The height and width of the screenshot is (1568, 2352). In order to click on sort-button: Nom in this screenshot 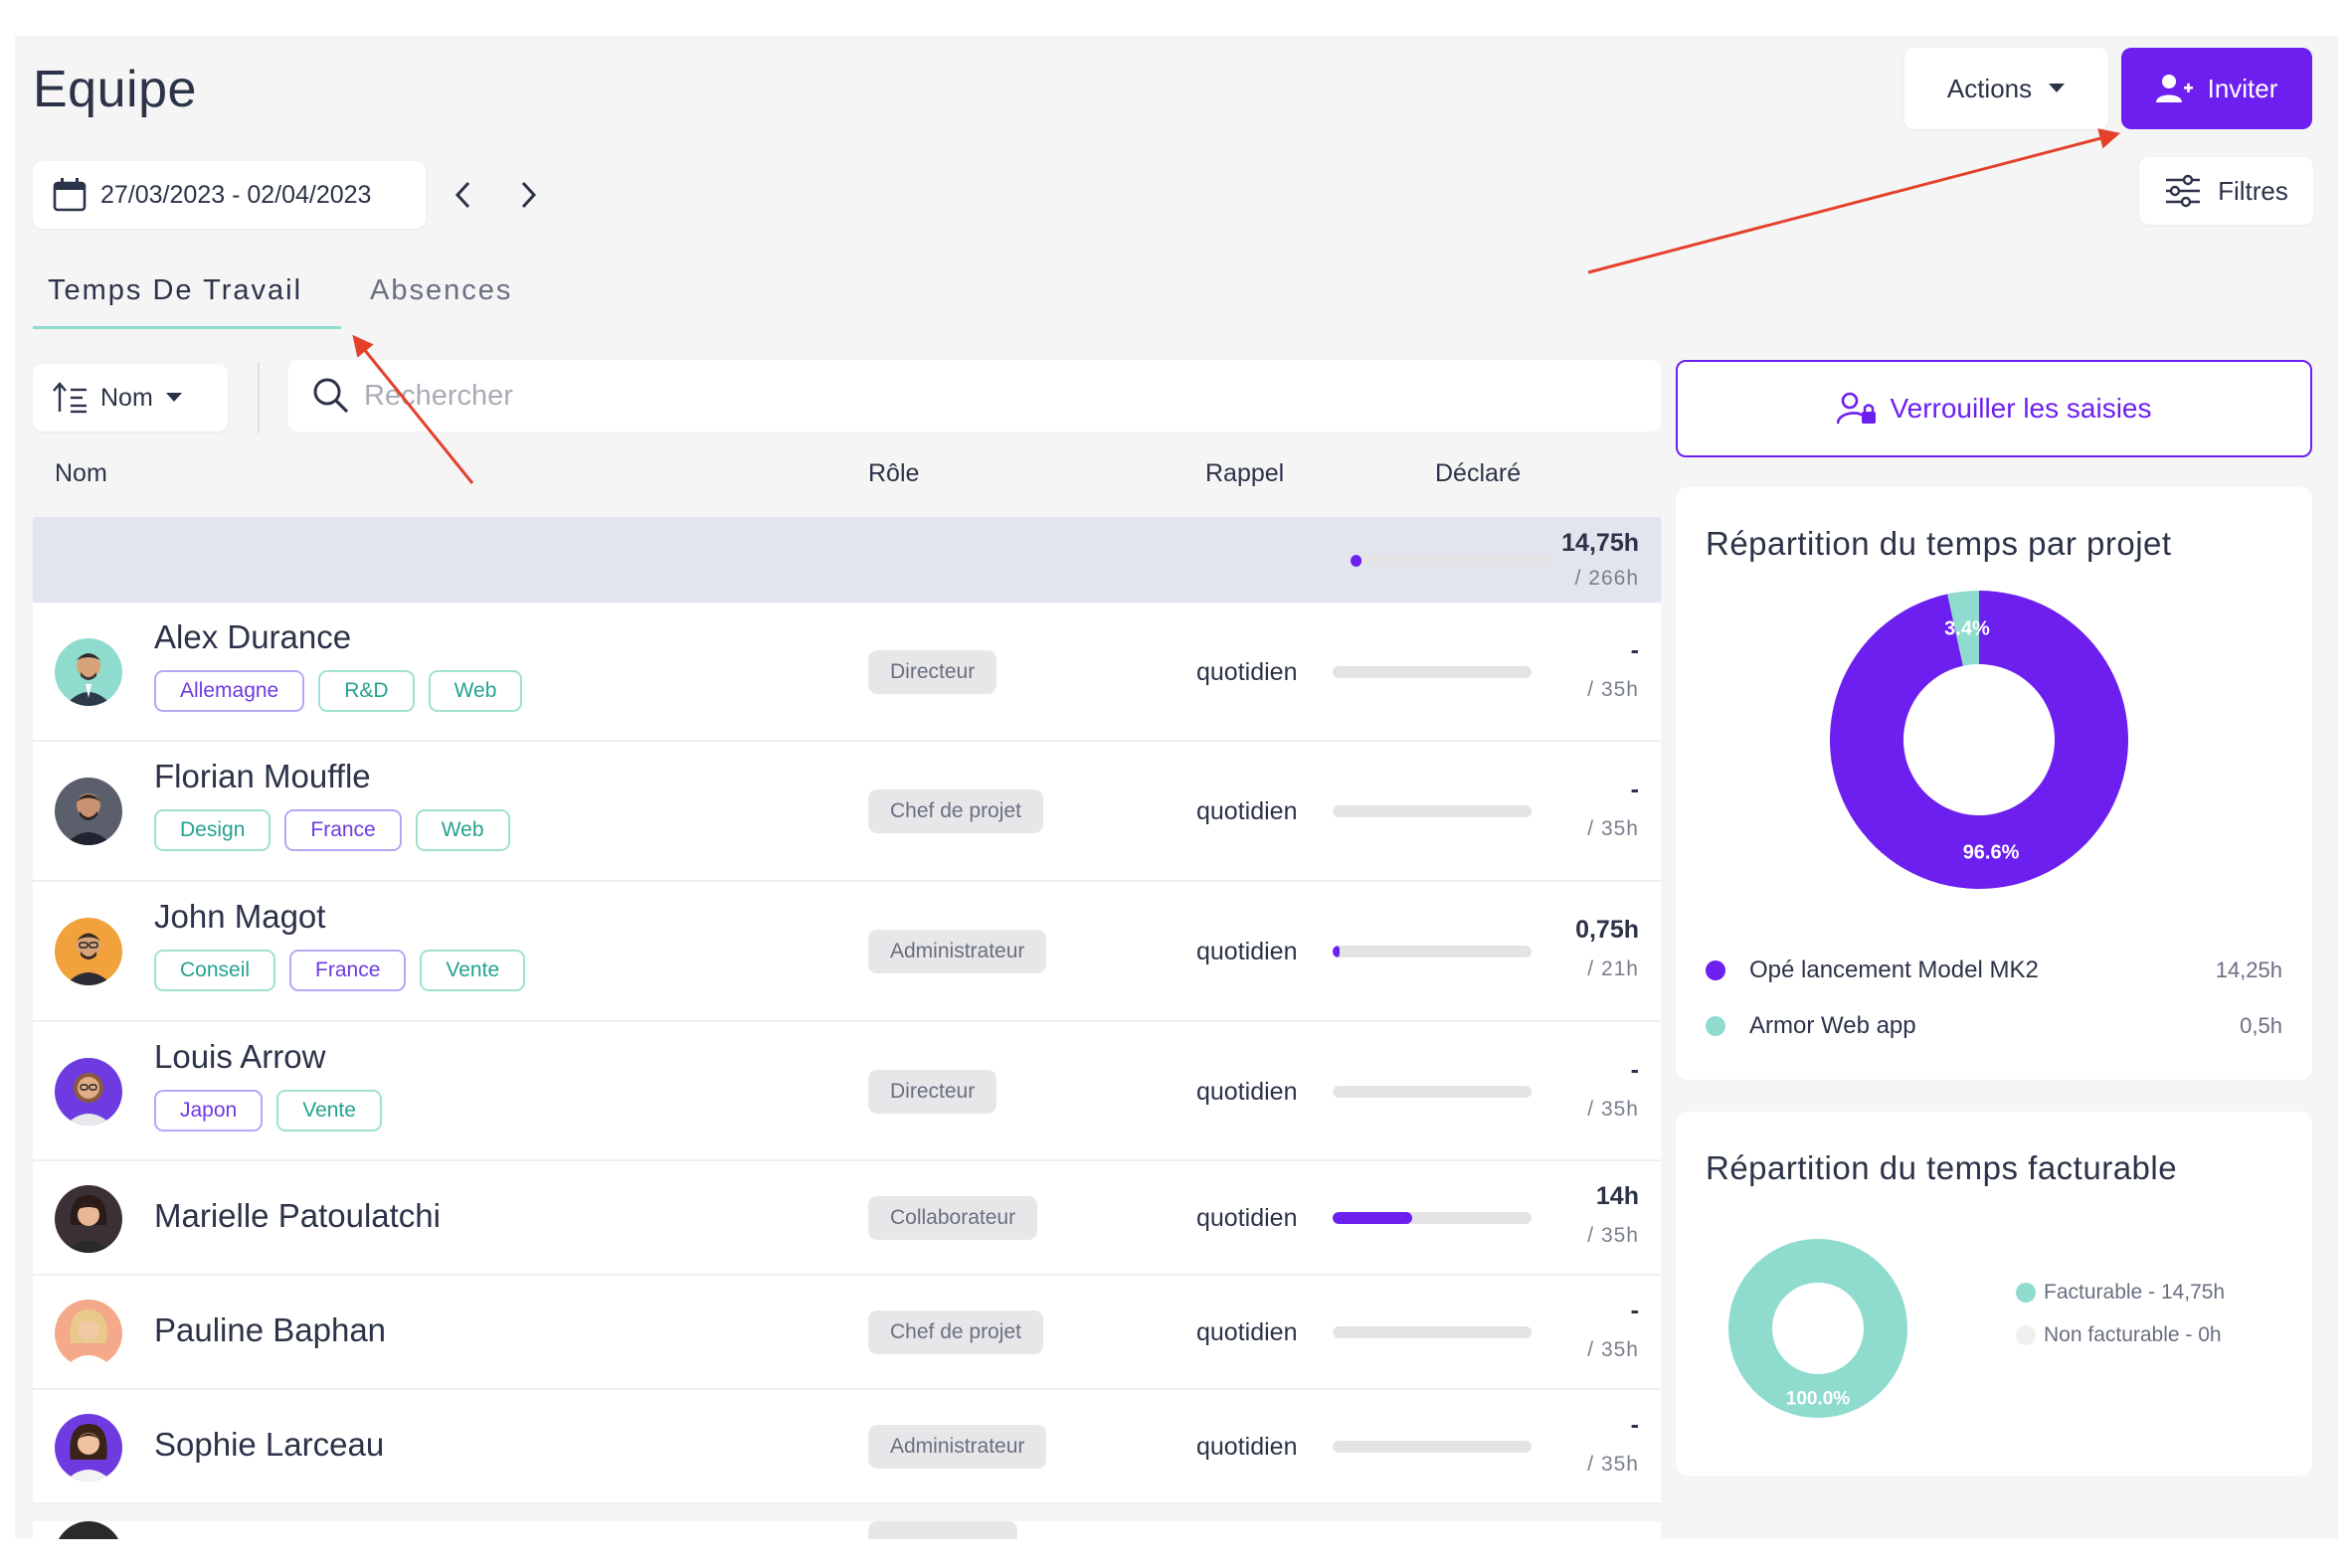, I will do `click(130, 398)`.